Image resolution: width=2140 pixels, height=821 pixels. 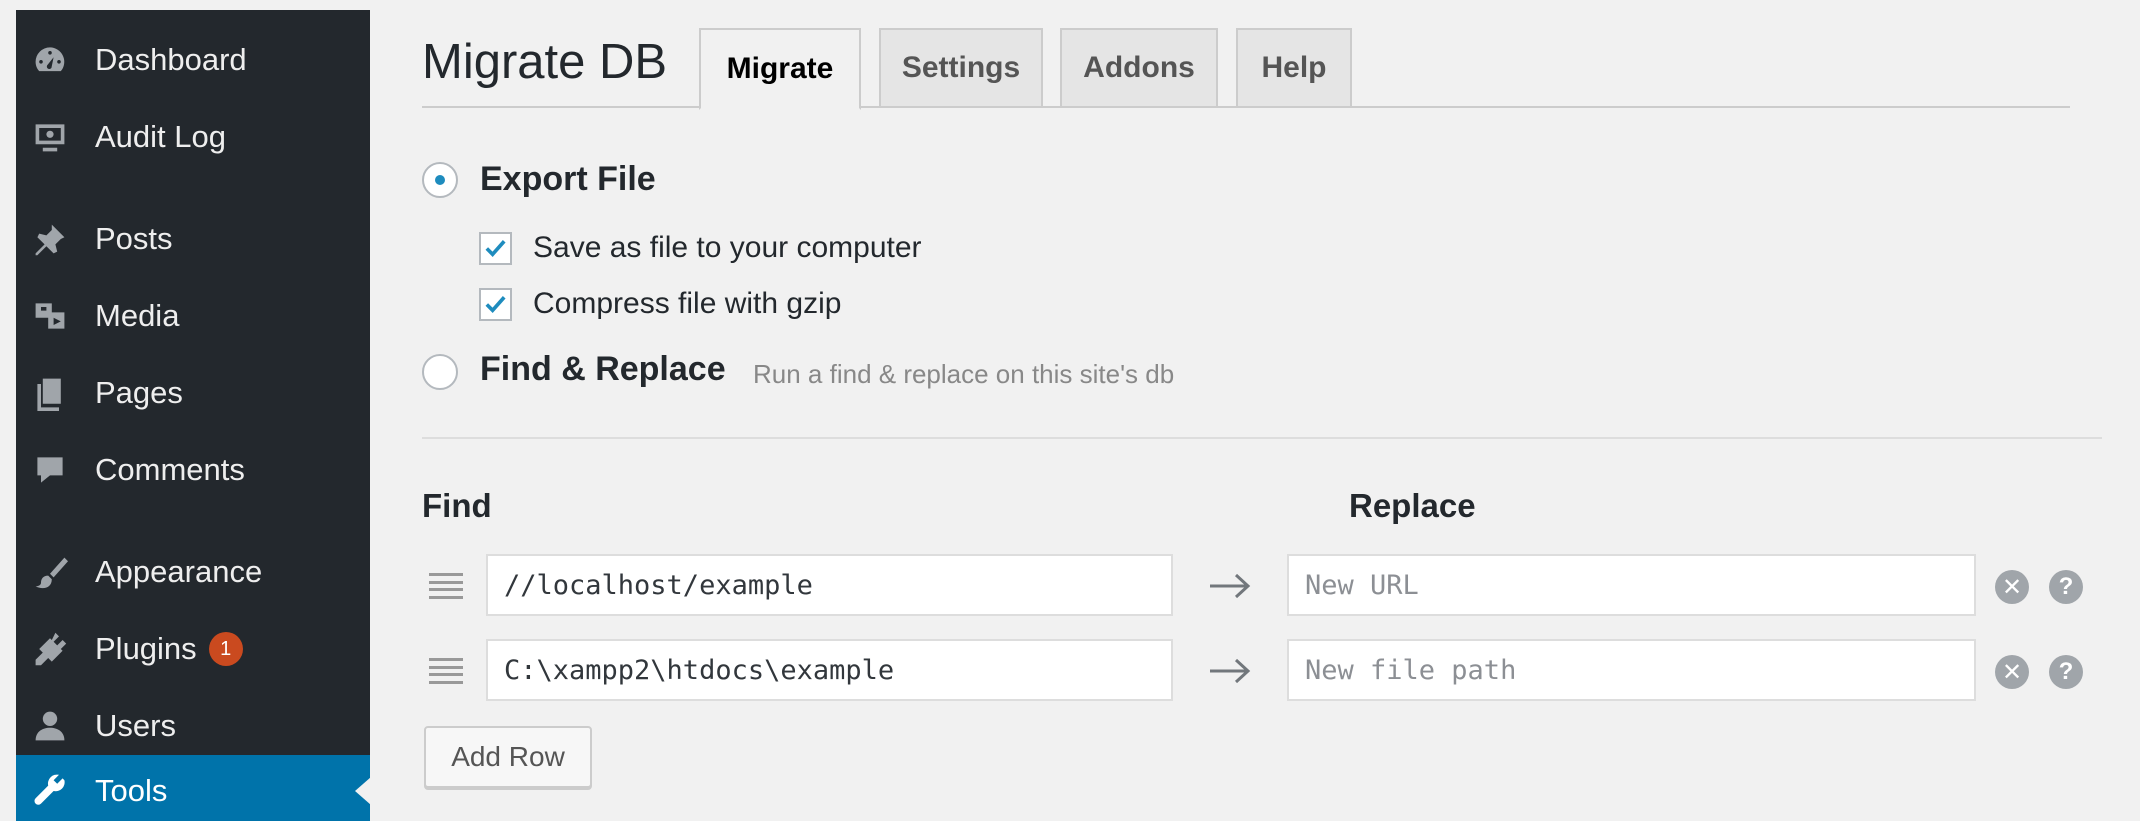 I want to click on plug-icon, so click(x=50, y=649).